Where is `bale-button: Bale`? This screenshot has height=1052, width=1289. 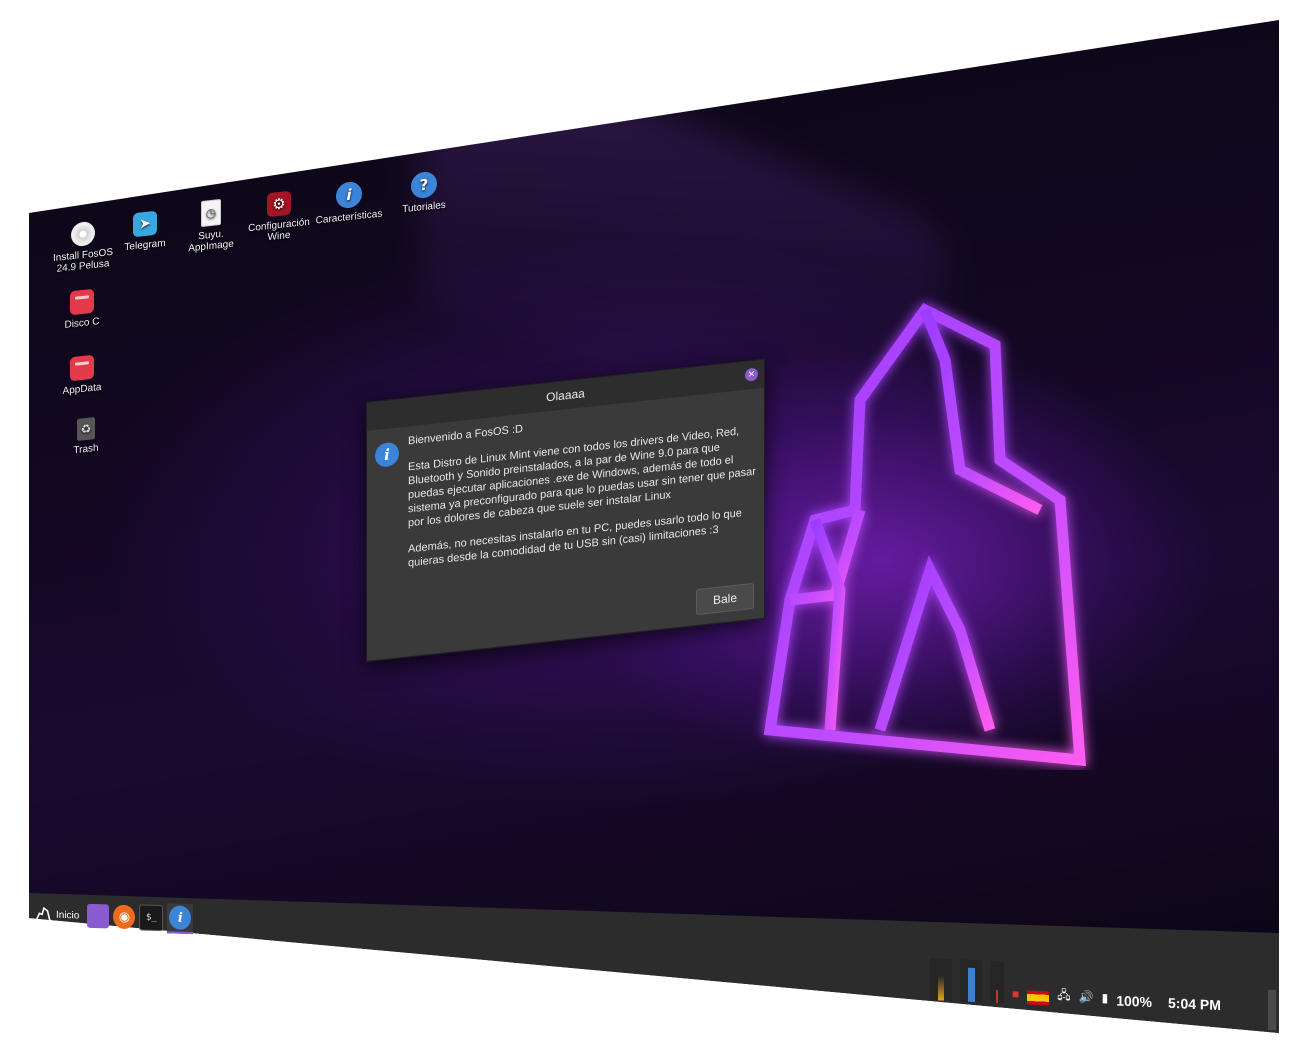
bale-button: Bale is located at coordinates (725, 599).